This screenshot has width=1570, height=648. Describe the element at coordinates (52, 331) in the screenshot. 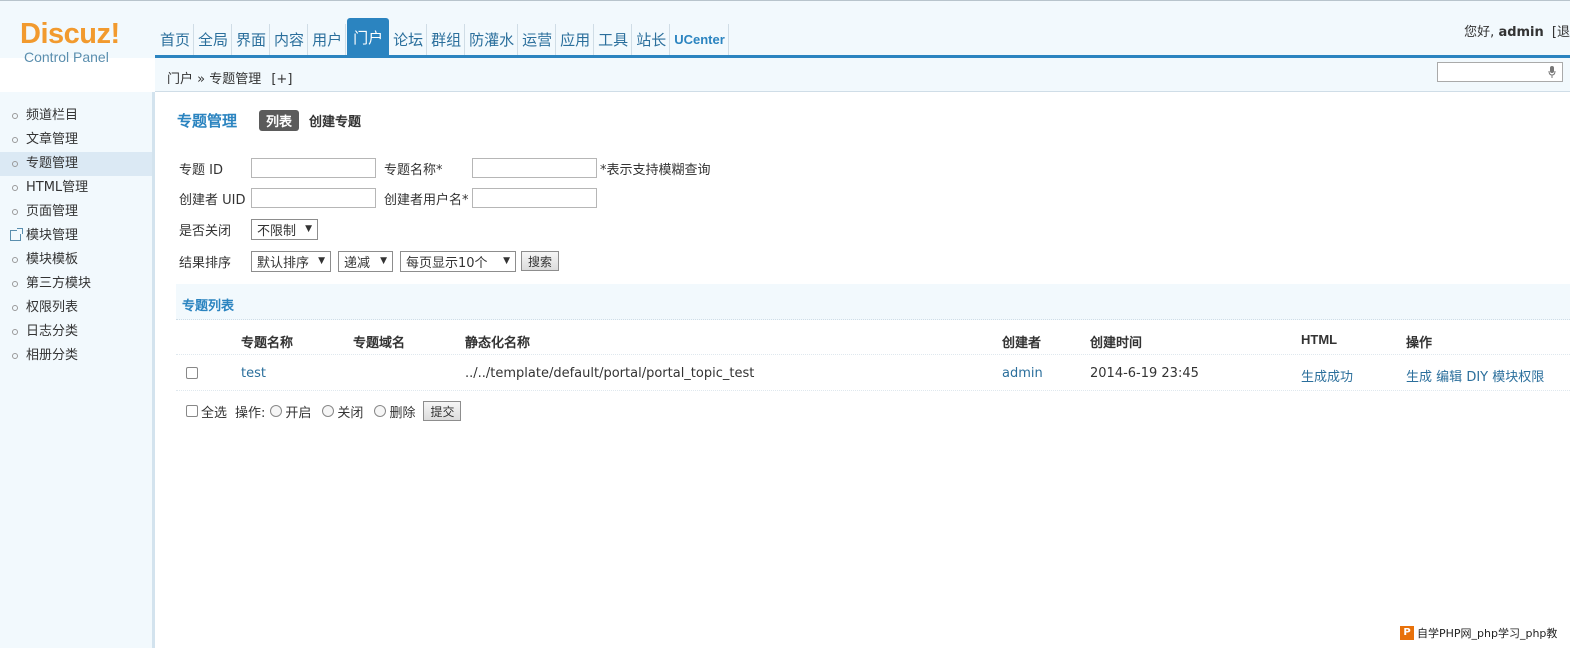

I see `sidebar-item-label: 日志分类` at that location.